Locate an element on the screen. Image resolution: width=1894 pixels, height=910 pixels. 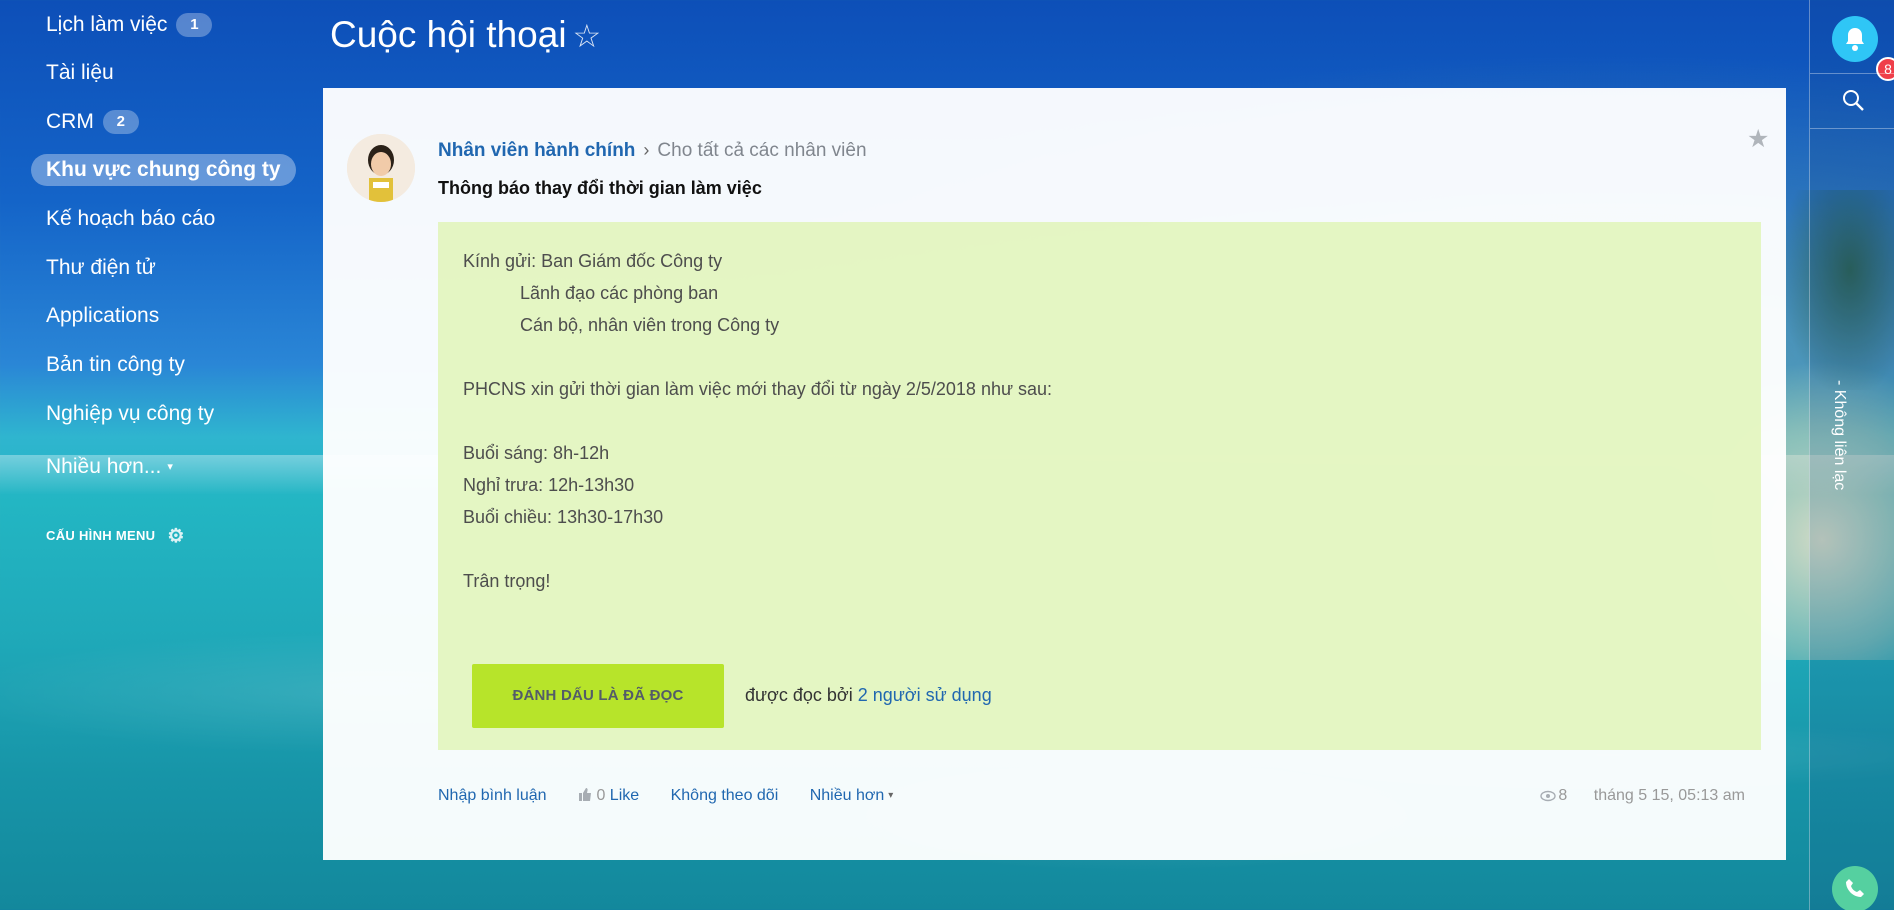
post-star-icon: ★ is located at coordinates (1758, 139).